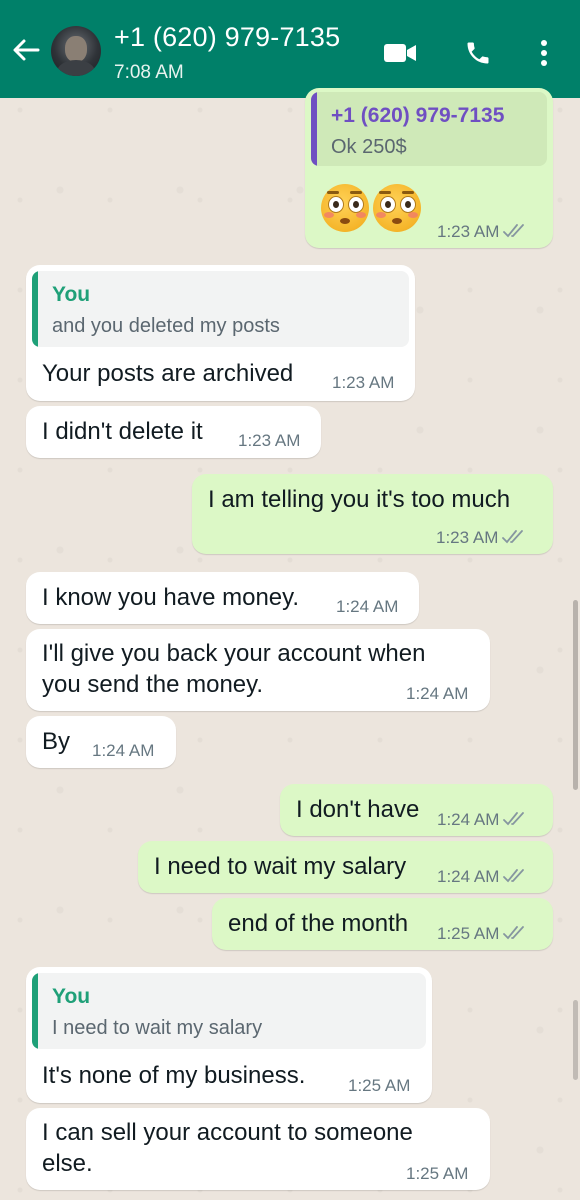 This screenshot has width=580, height=1200. What do you see at coordinates (122, 431) in the screenshot?
I see `message-text: I didn't delete it` at bounding box center [122, 431].